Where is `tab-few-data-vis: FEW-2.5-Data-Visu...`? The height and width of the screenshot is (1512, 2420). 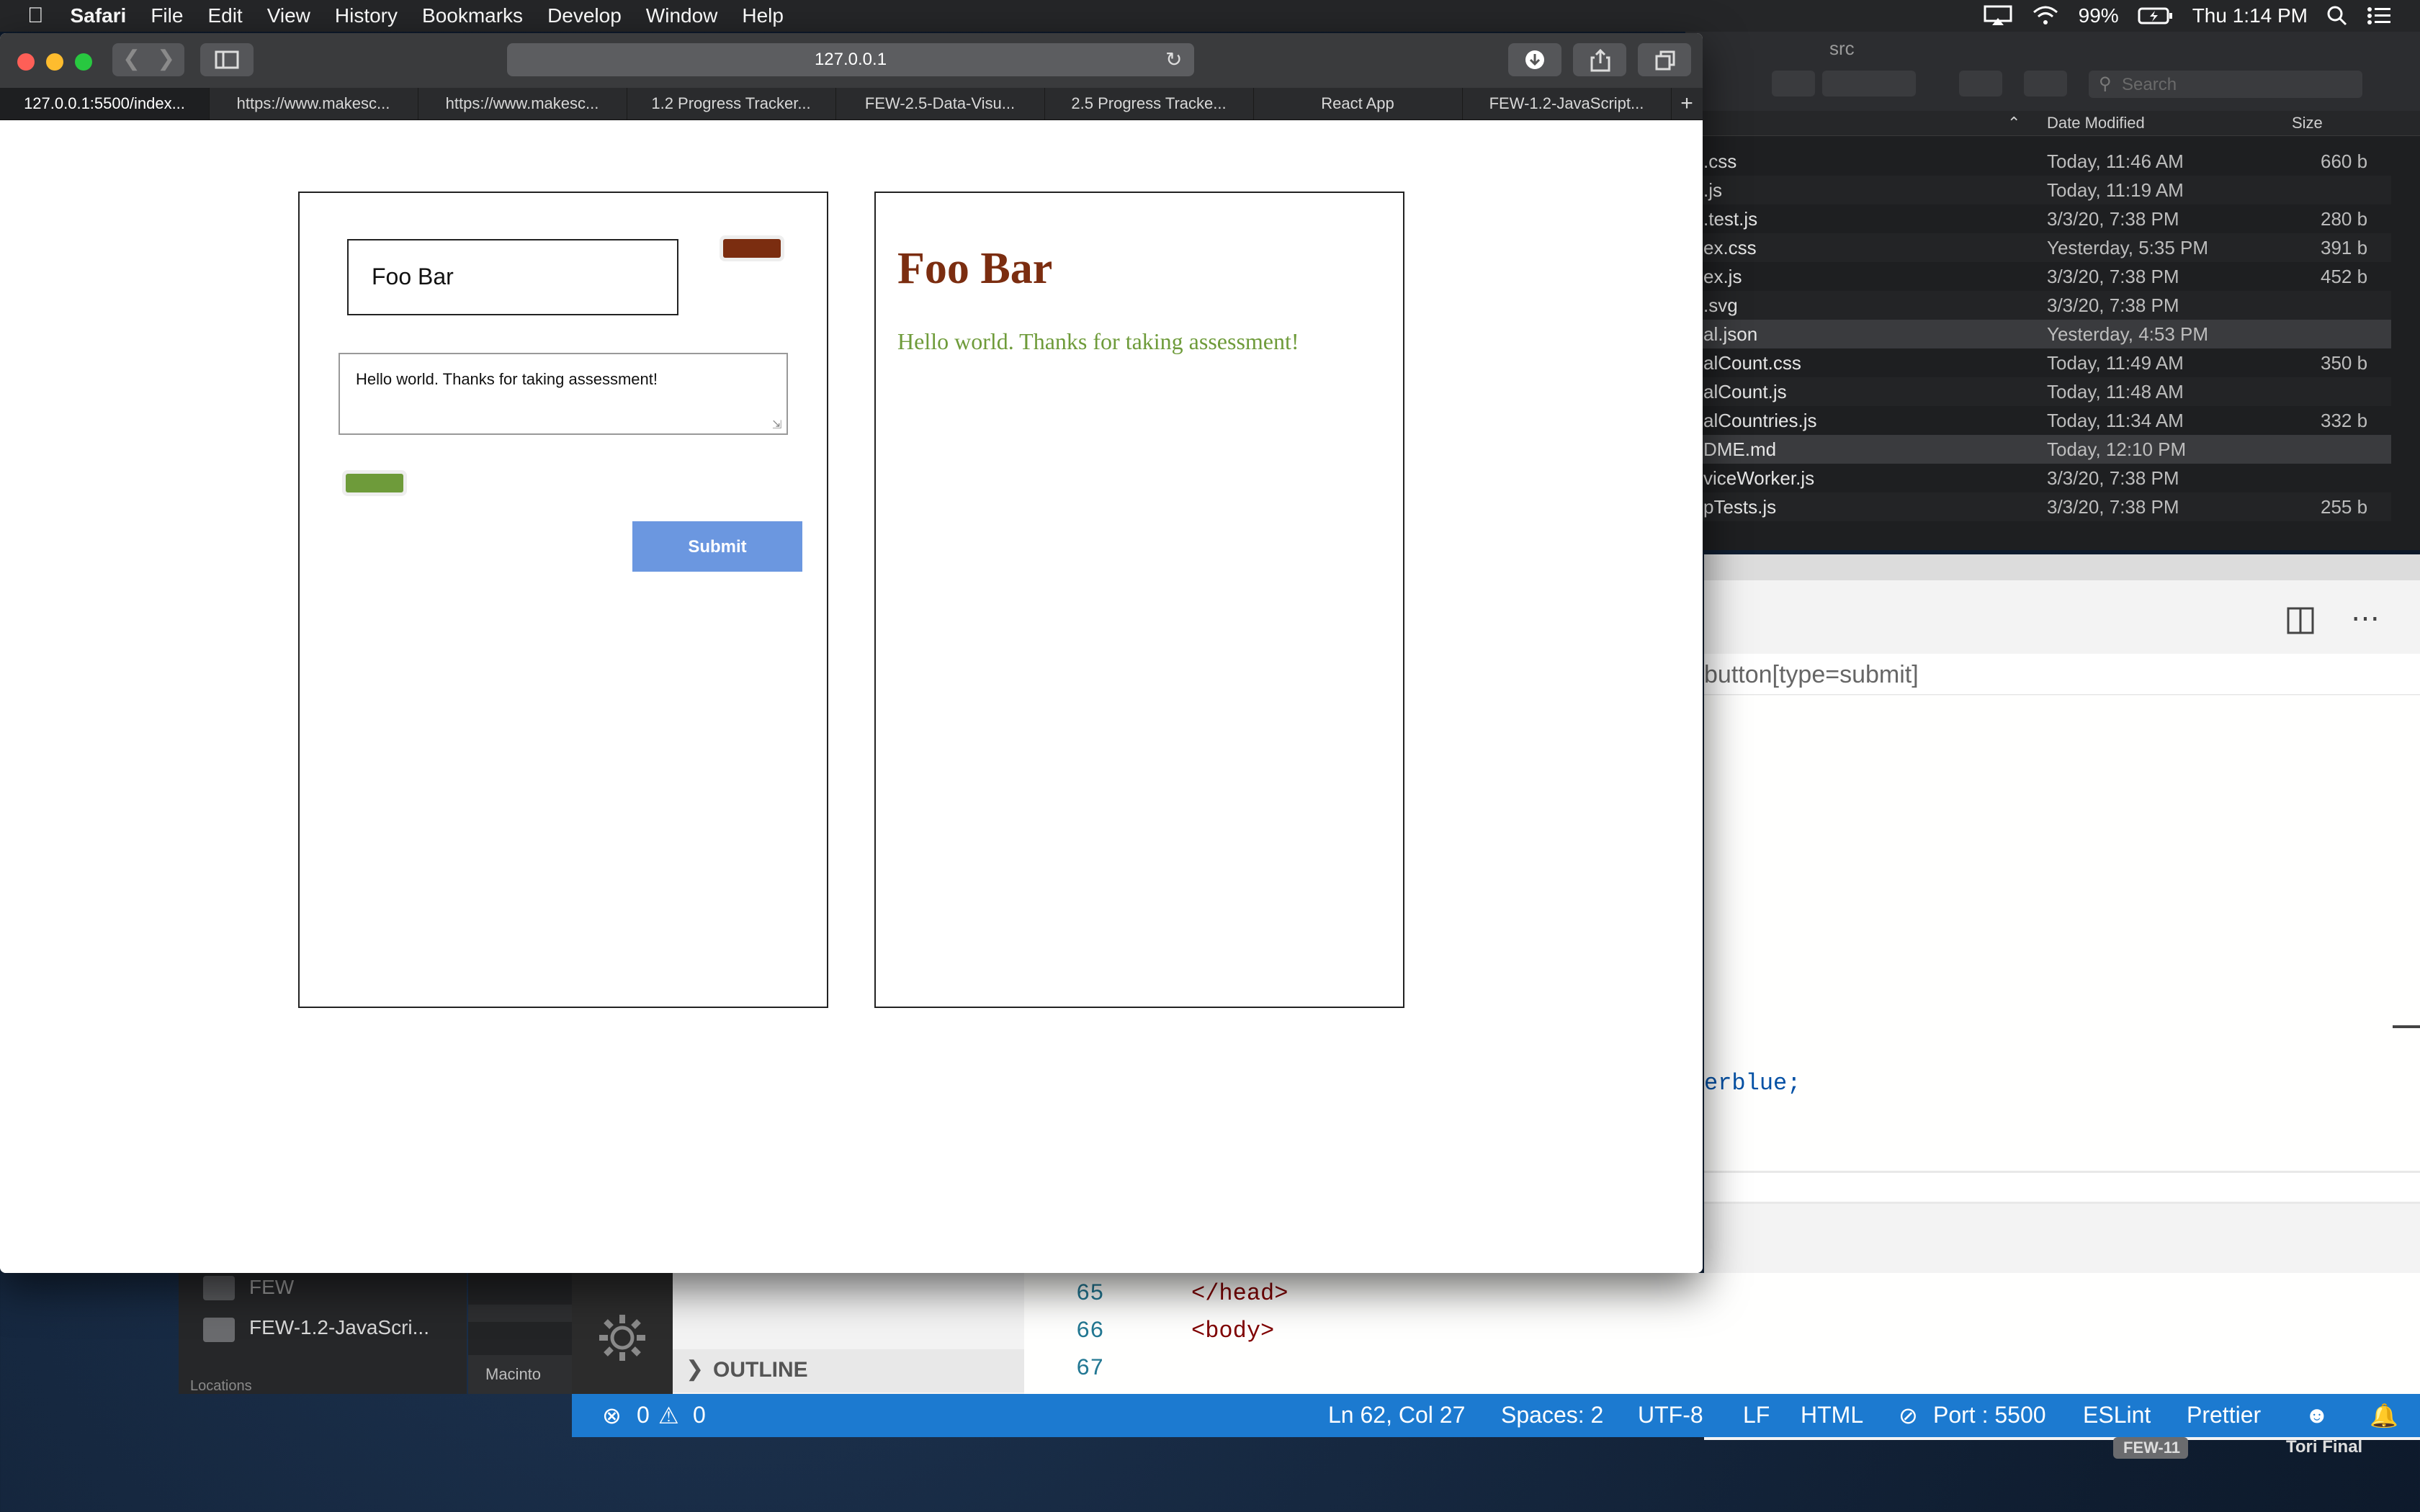
tab-few-data-vis: FEW-2.5-Data-Visu... is located at coordinates (940, 104).